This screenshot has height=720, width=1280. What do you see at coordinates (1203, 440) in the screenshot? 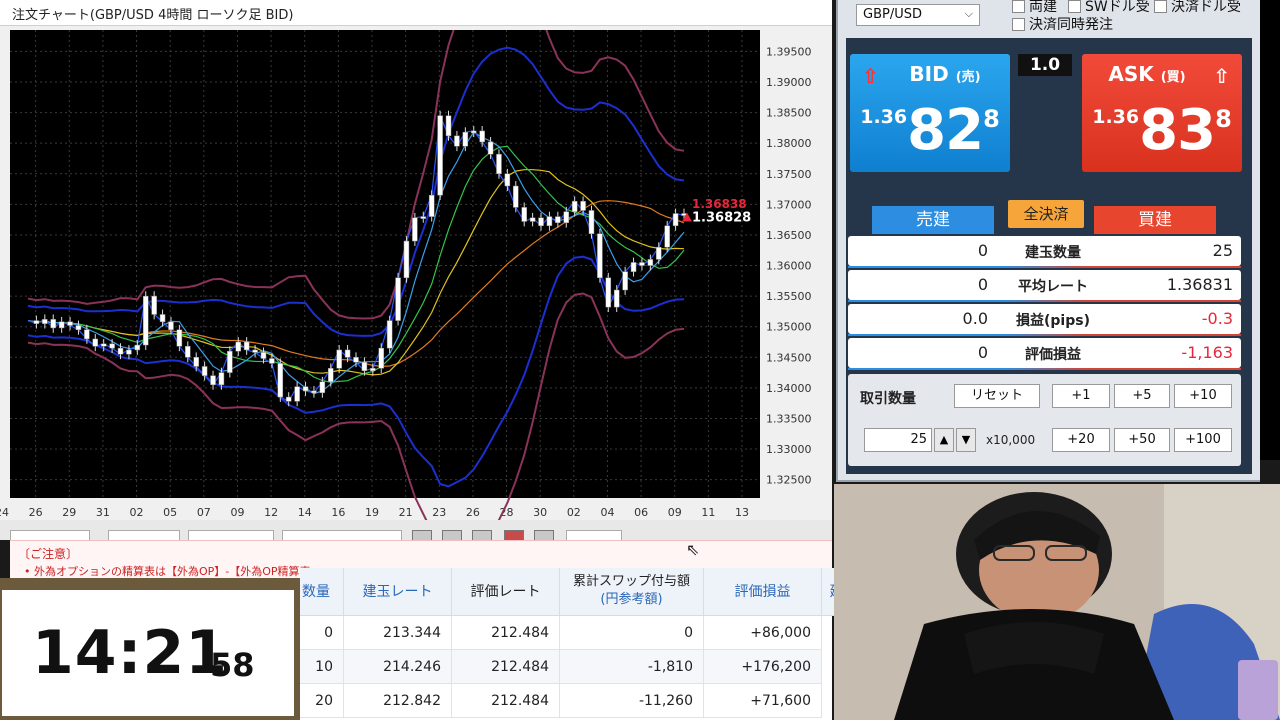
I see `plus-100-button: +100` at bounding box center [1203, 440].